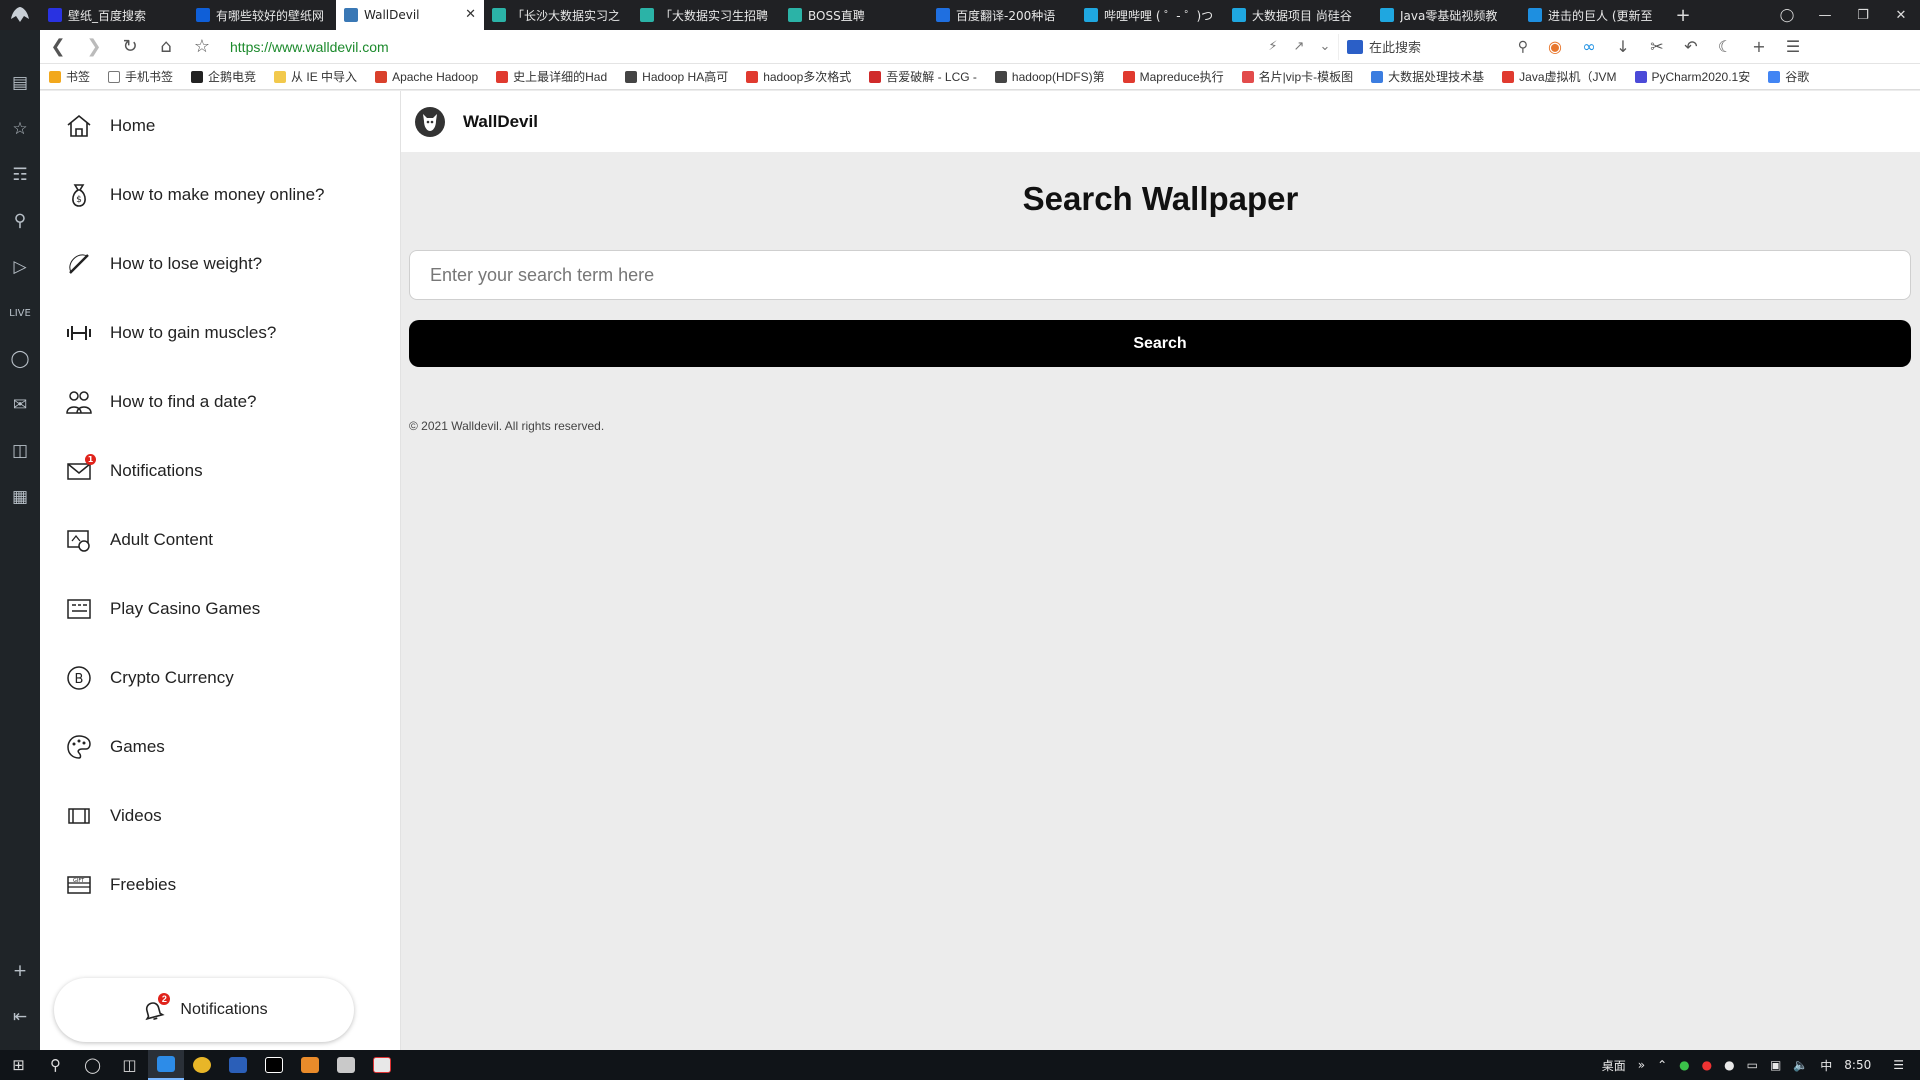 Image resolution: width=1920 pixels, height=1080 pixels. Describe the element at coordinates (220, 746) in the screenshot. I see `menu-item-games: Games` at that location.